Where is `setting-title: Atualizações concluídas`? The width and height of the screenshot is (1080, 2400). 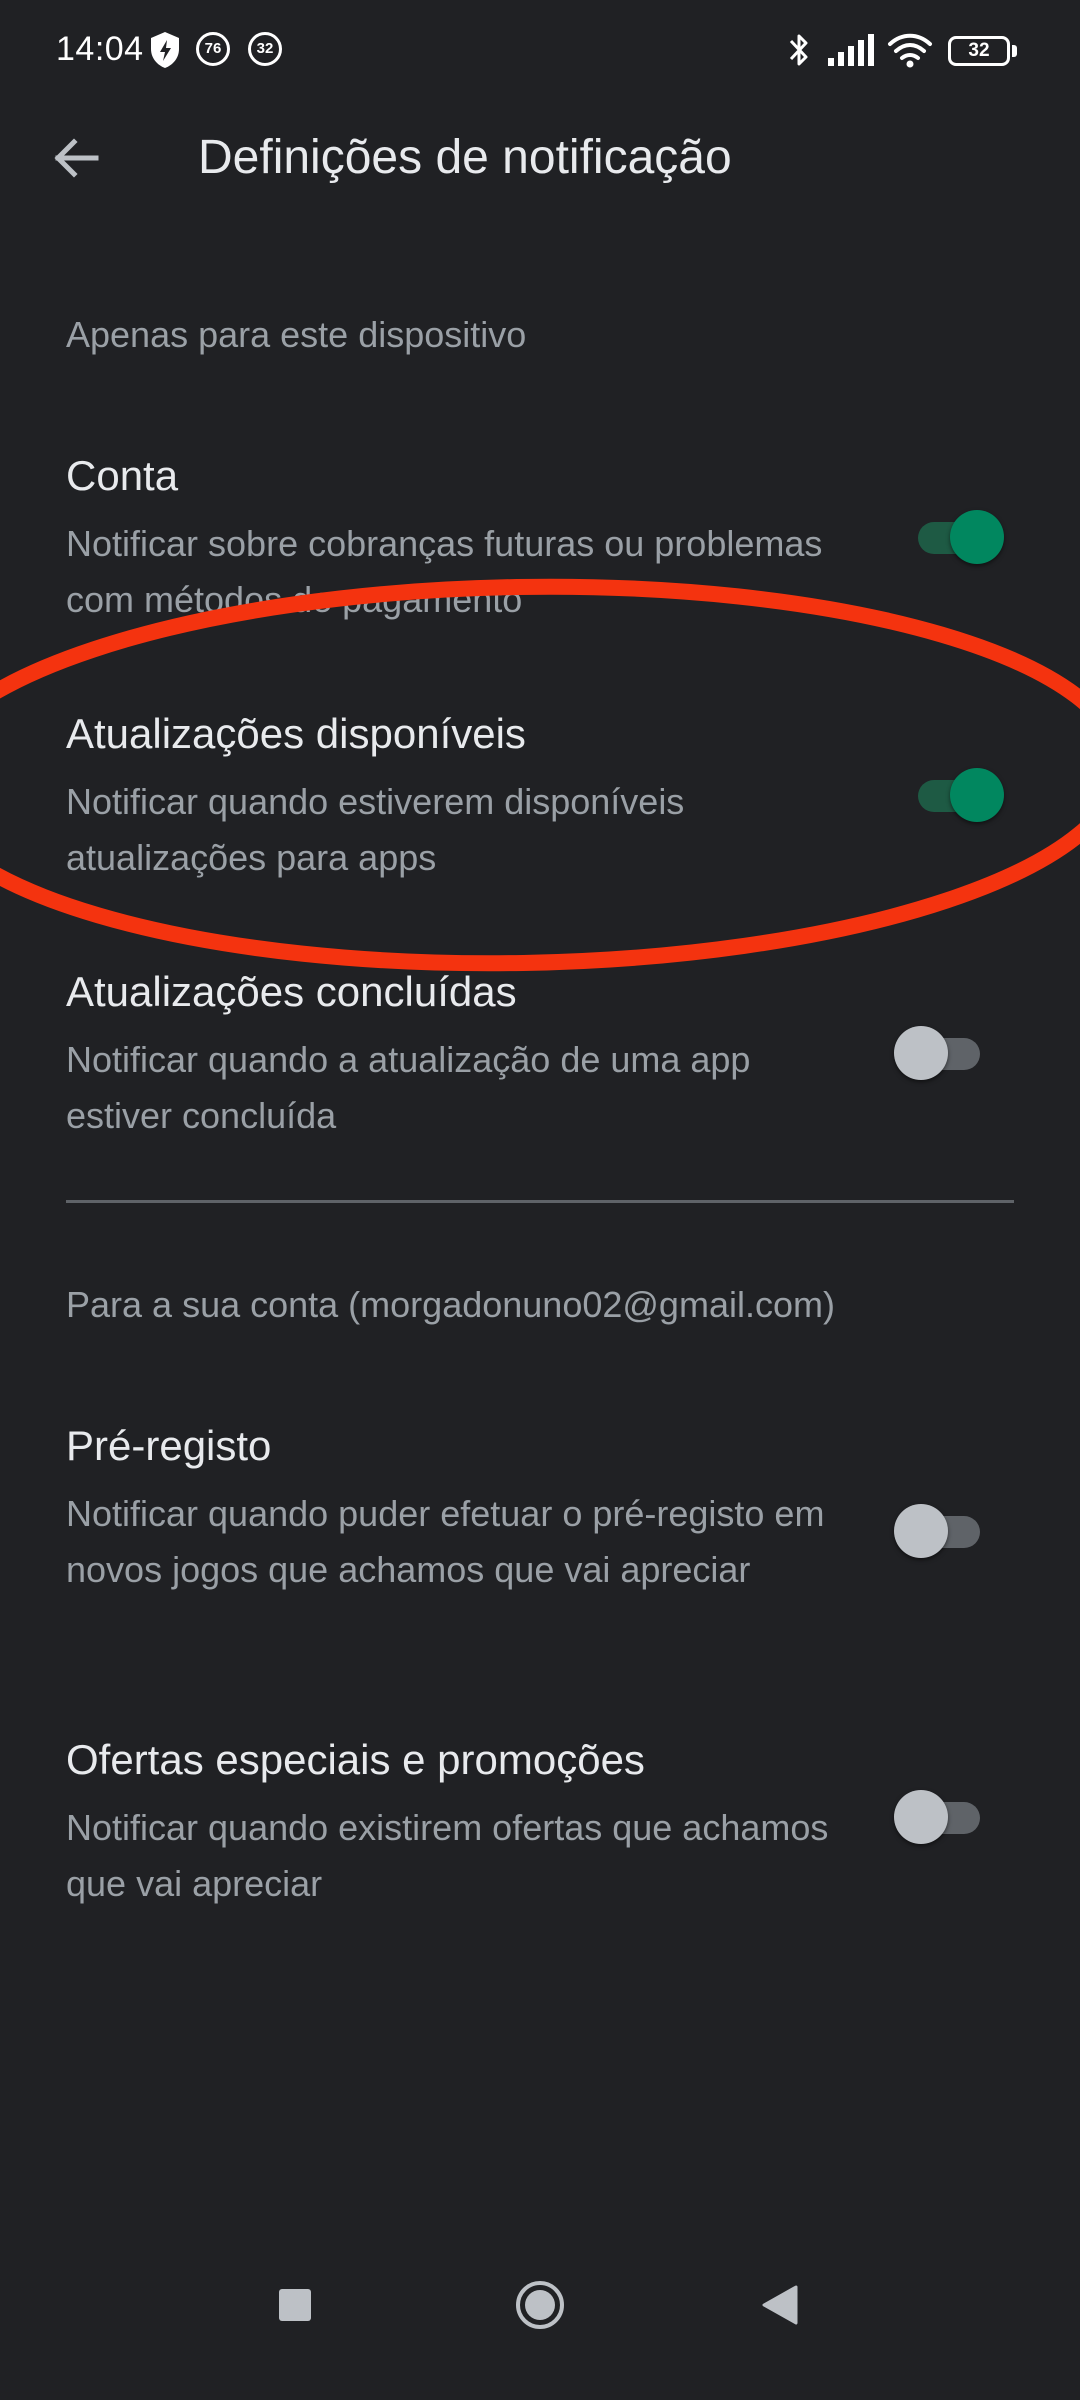
setting-title: Atualizações concluídas is located at coordinates (291, 991).